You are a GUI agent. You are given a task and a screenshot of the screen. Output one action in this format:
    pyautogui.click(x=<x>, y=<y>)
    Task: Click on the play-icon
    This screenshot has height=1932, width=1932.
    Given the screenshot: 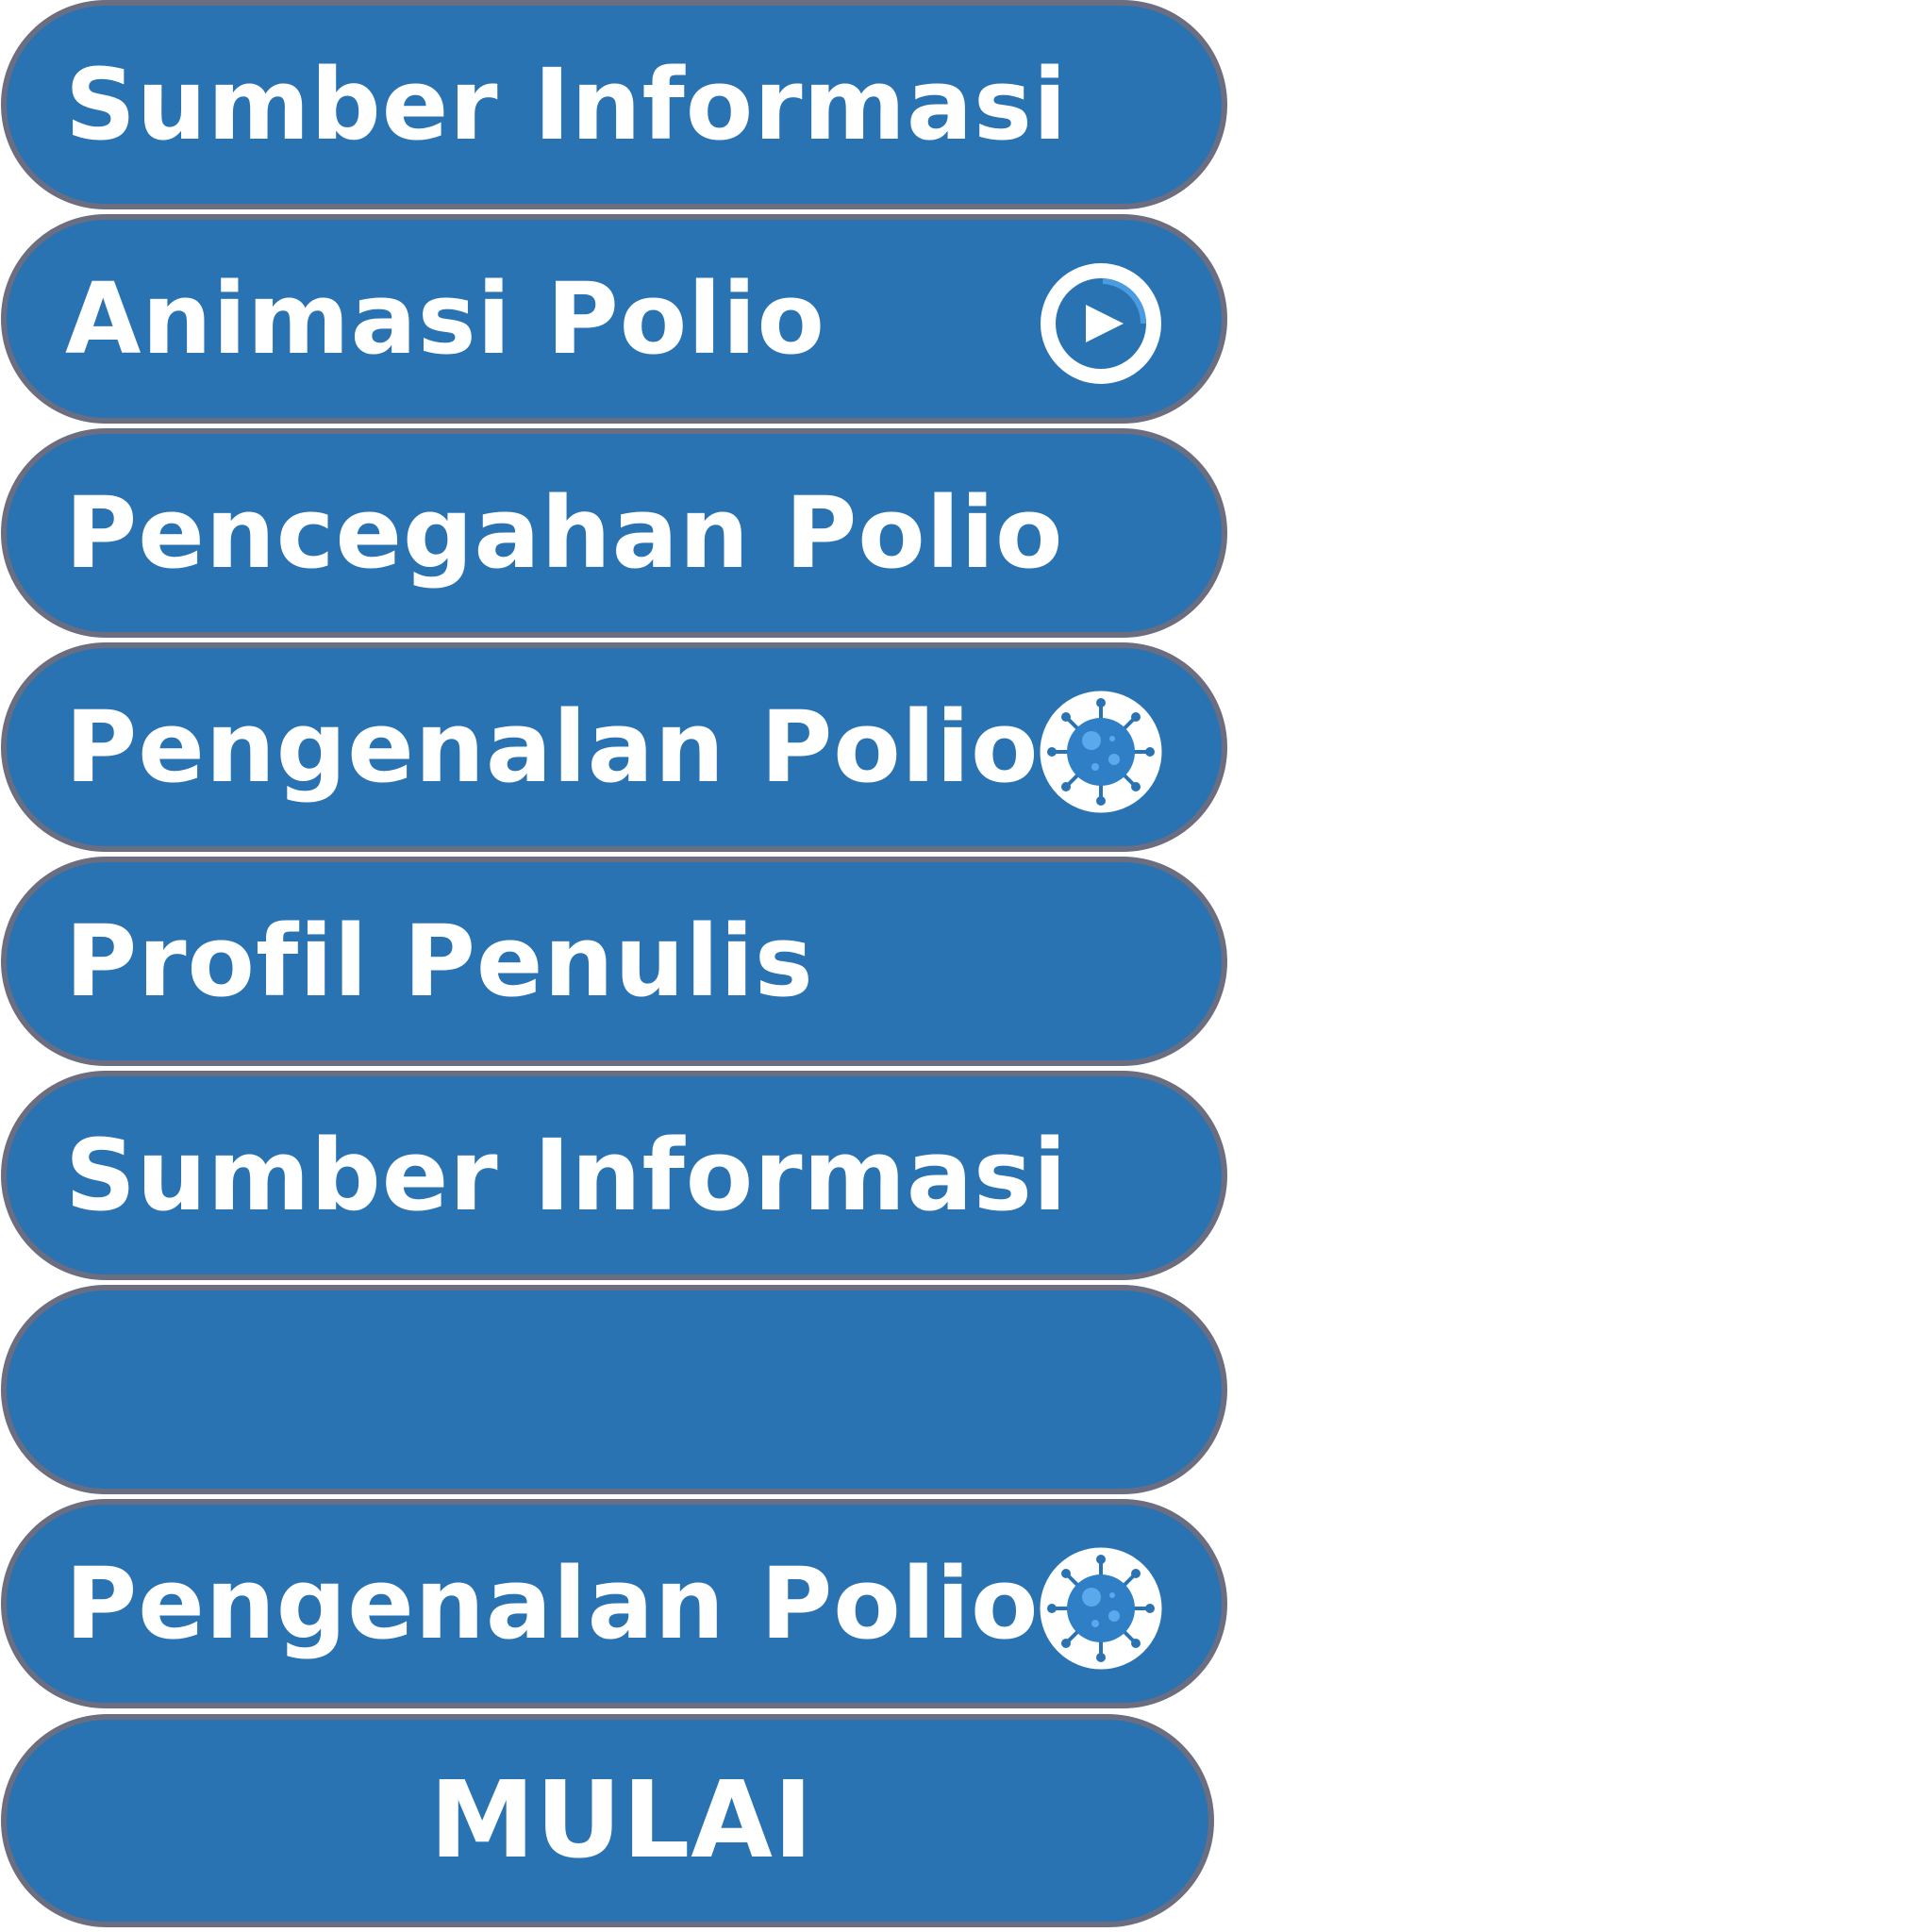 What is the action you would take?
    pyautogui.click(x=1101, y=323)
    